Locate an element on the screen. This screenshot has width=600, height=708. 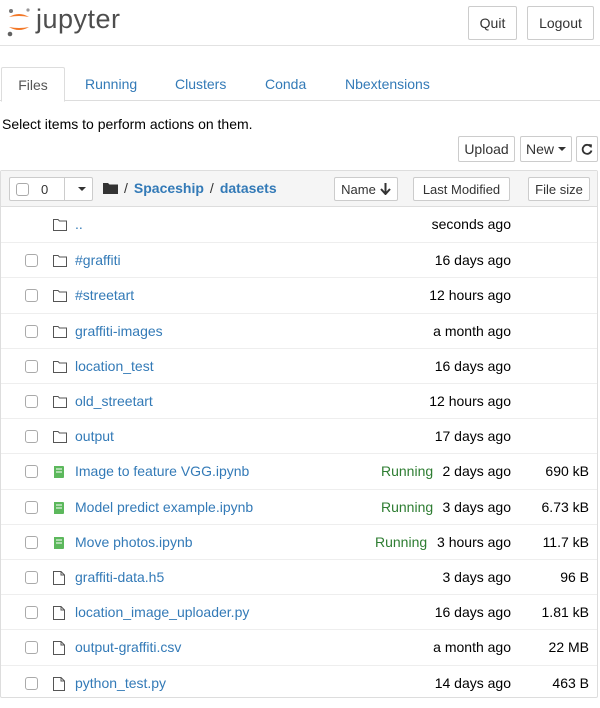
refresh-button is located at coordinates (587, 149).